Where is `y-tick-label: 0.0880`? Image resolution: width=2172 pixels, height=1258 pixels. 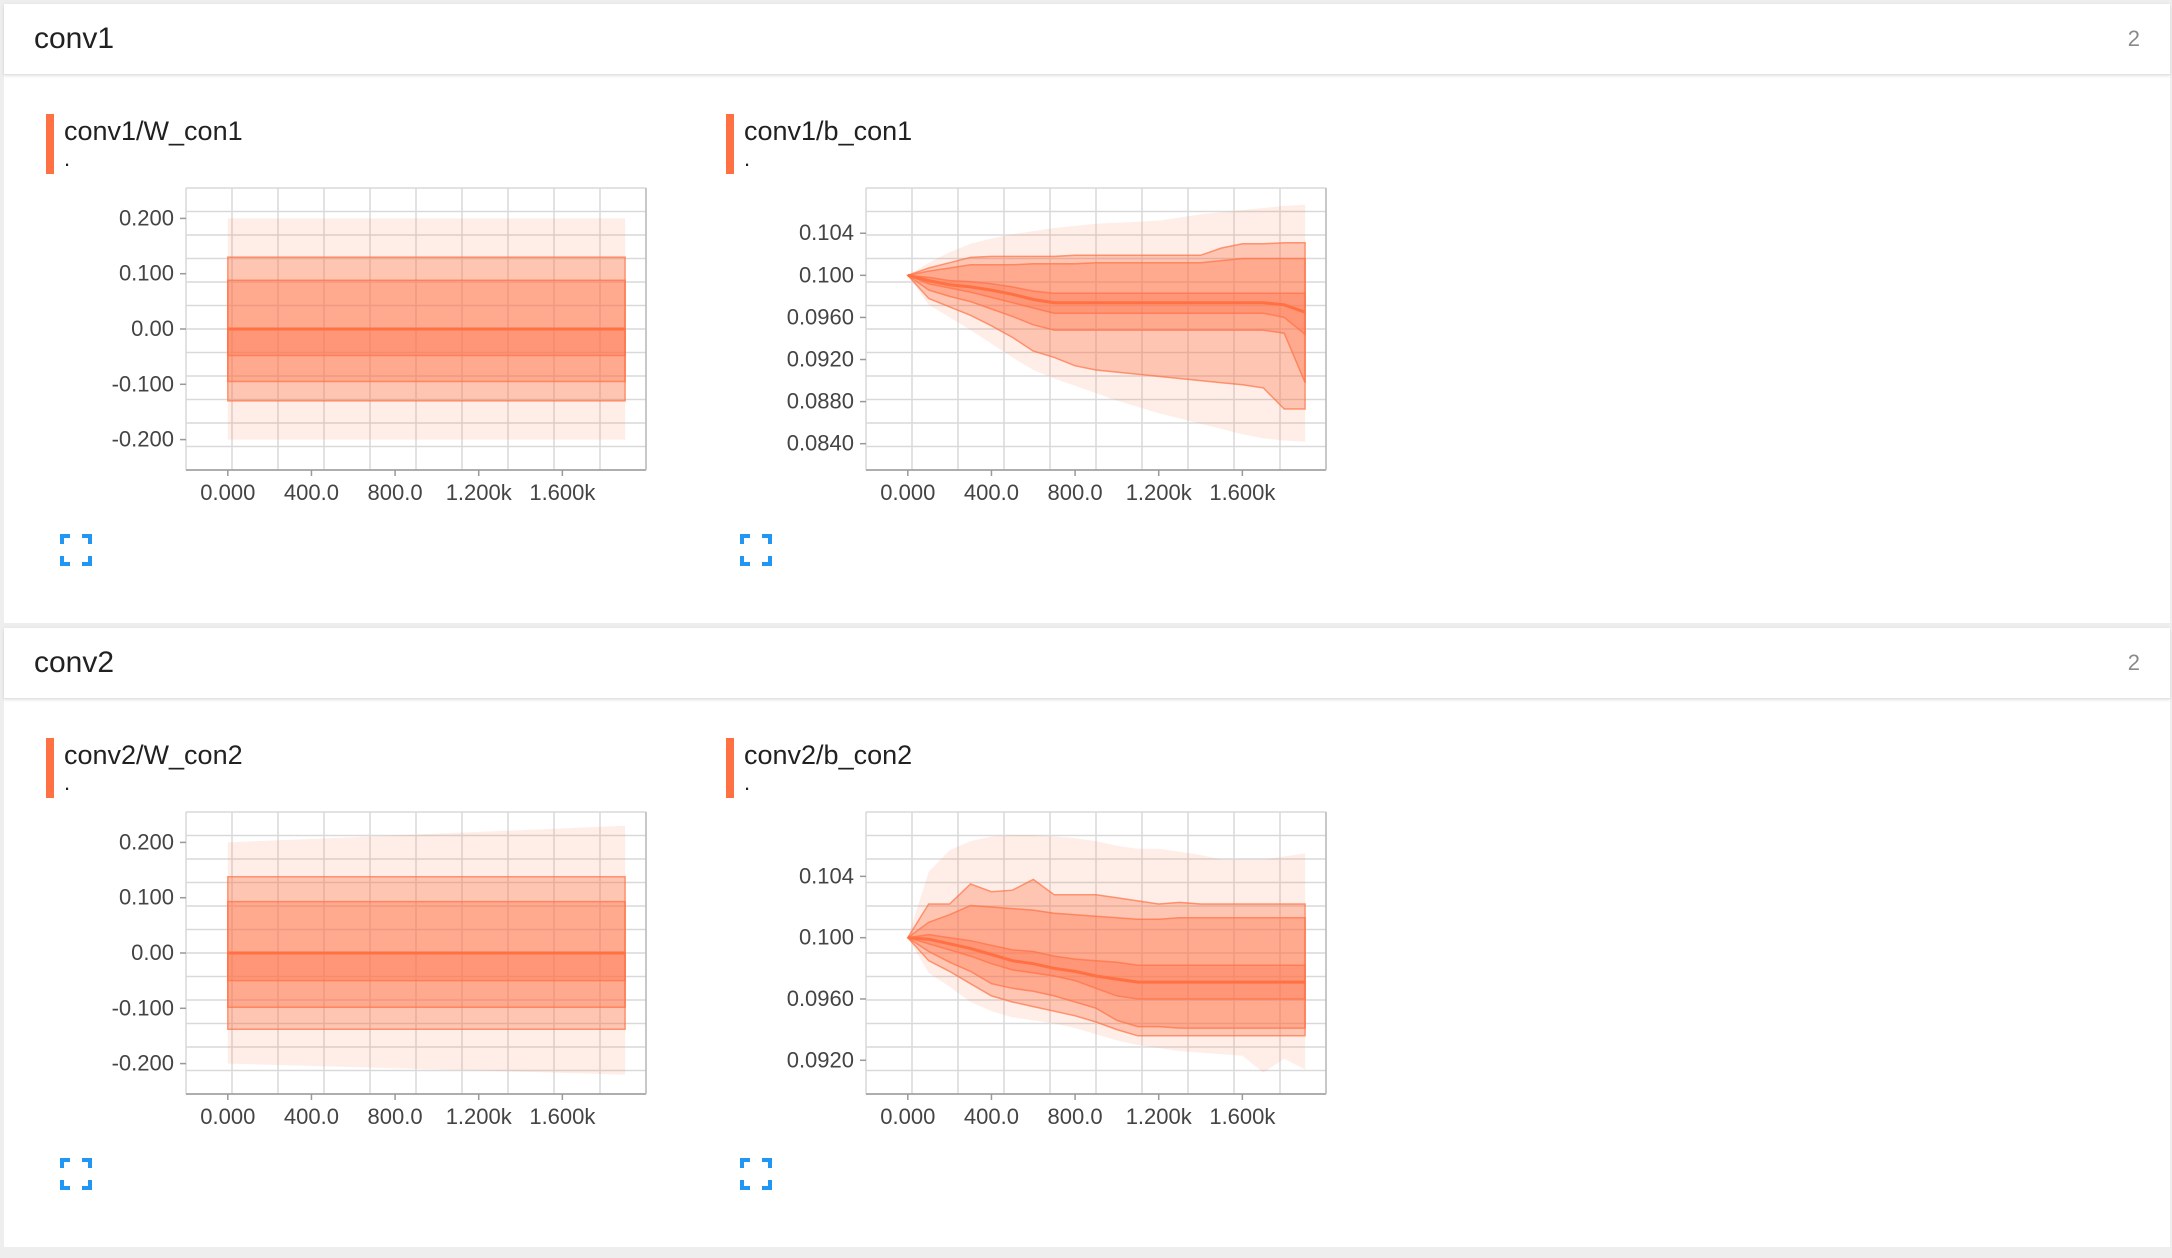 y-tick-label: 0.0880 is located at coordinates (820, 401).